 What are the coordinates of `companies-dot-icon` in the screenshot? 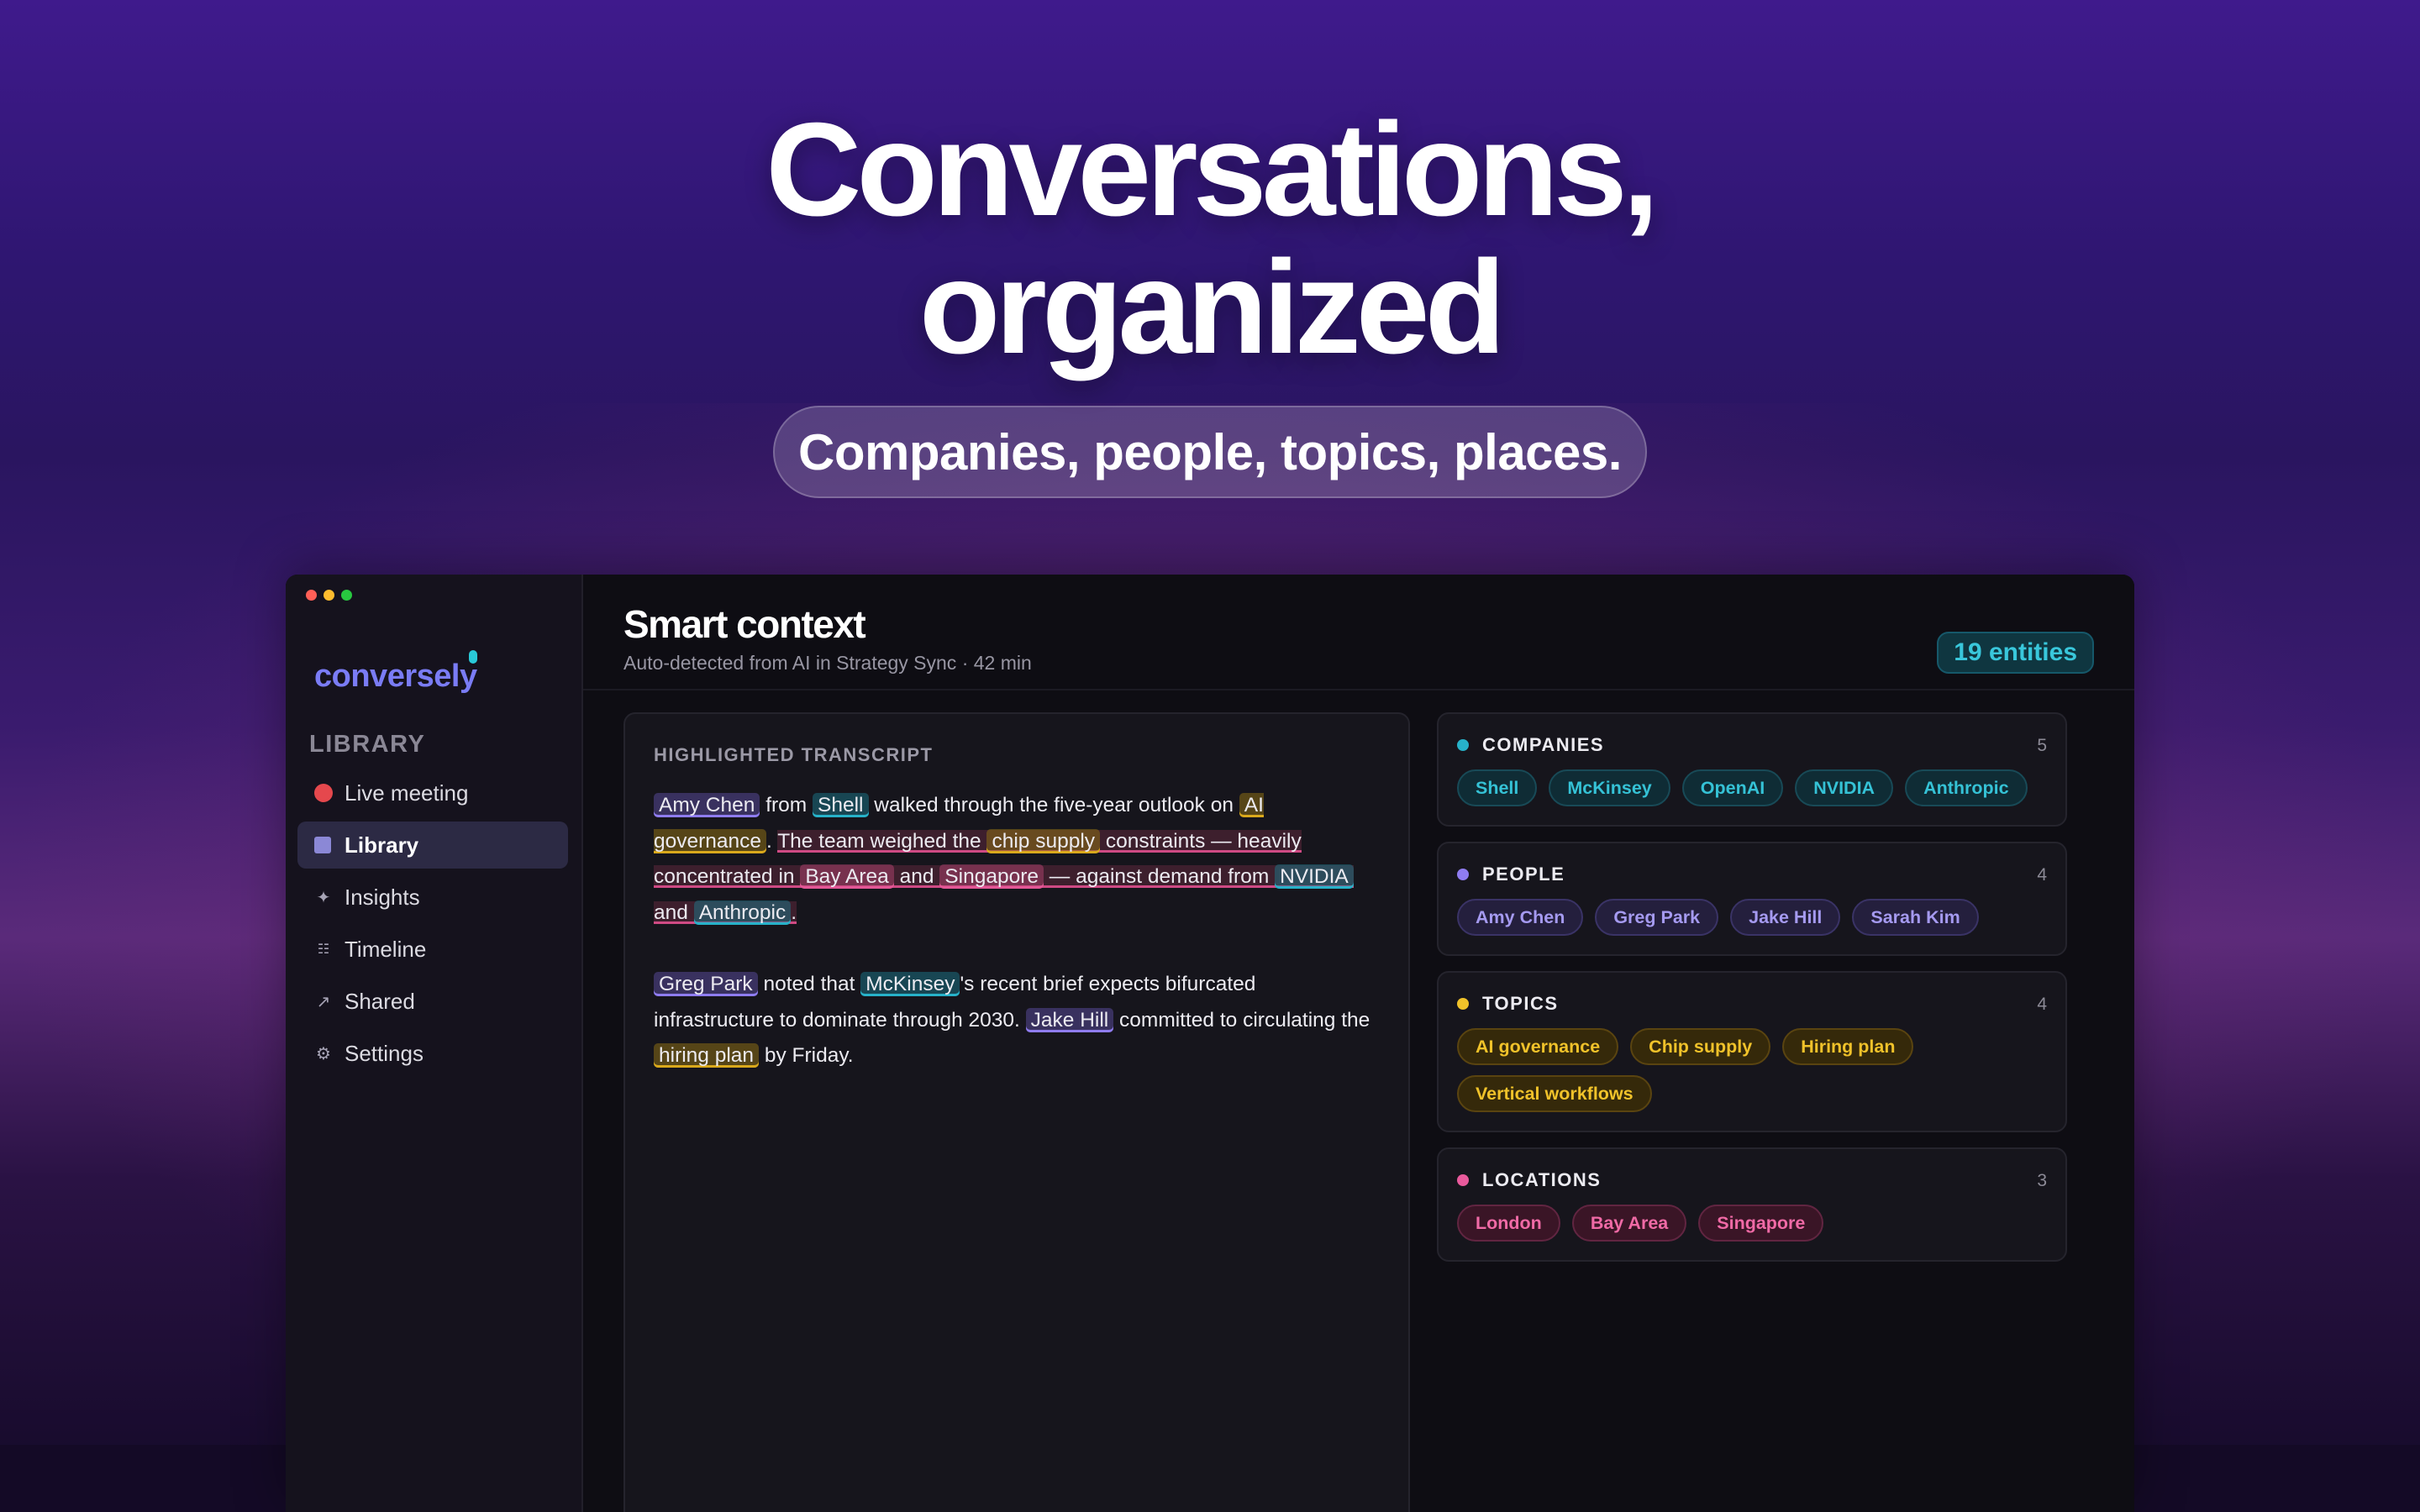 It's located at (1463, 745).